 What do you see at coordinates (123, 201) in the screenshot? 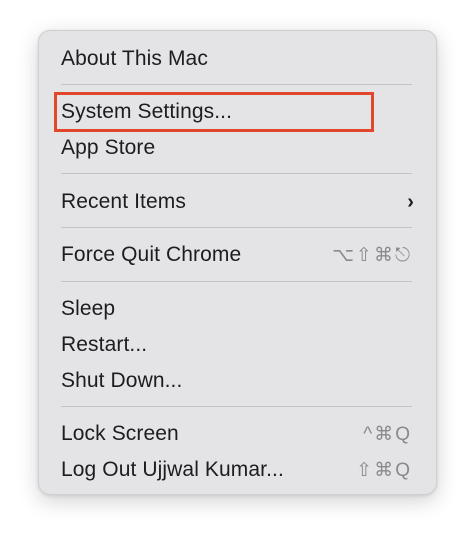
I see `menu-item-label: Recent Items` at bounding box center [123, 201].